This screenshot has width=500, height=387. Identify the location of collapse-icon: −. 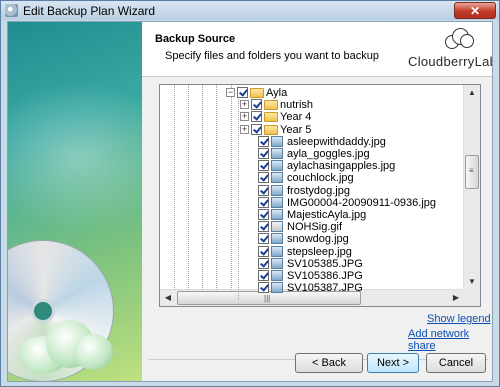
(230, 92).